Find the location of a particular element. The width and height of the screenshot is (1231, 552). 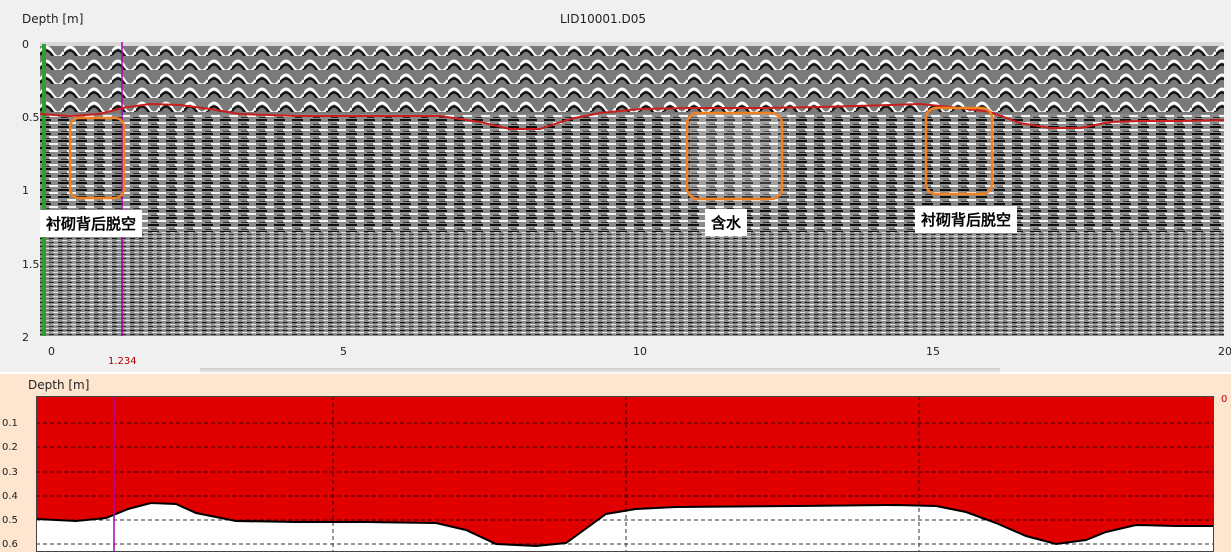

right-axis-value: 0 is located at coordinates (1224, 399).